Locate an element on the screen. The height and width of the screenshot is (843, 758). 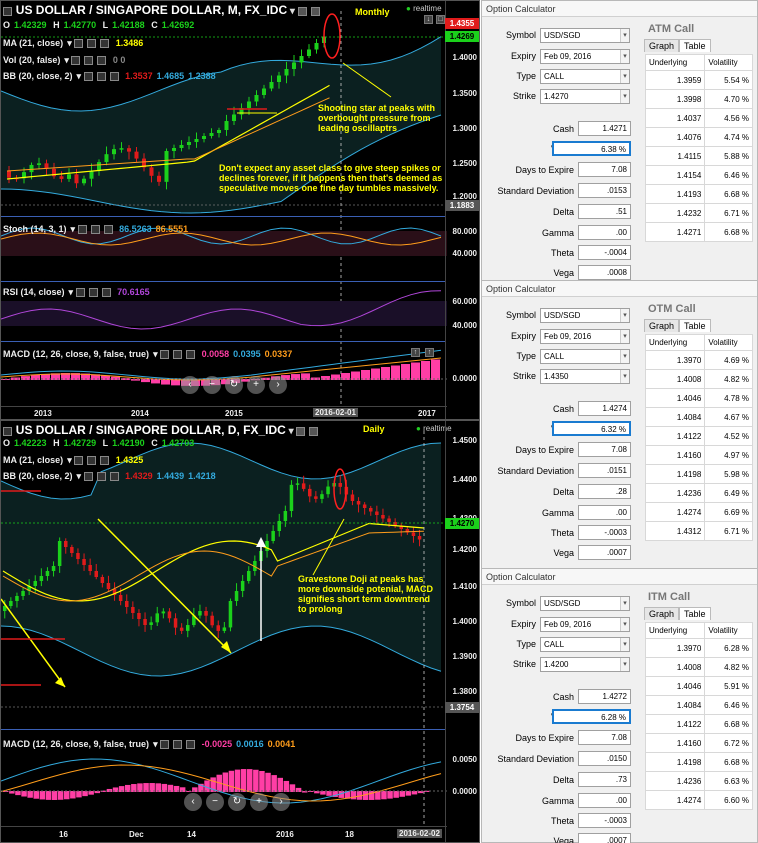
table-row: 1.3998 4.70 % is located at coordinates (698, 99).